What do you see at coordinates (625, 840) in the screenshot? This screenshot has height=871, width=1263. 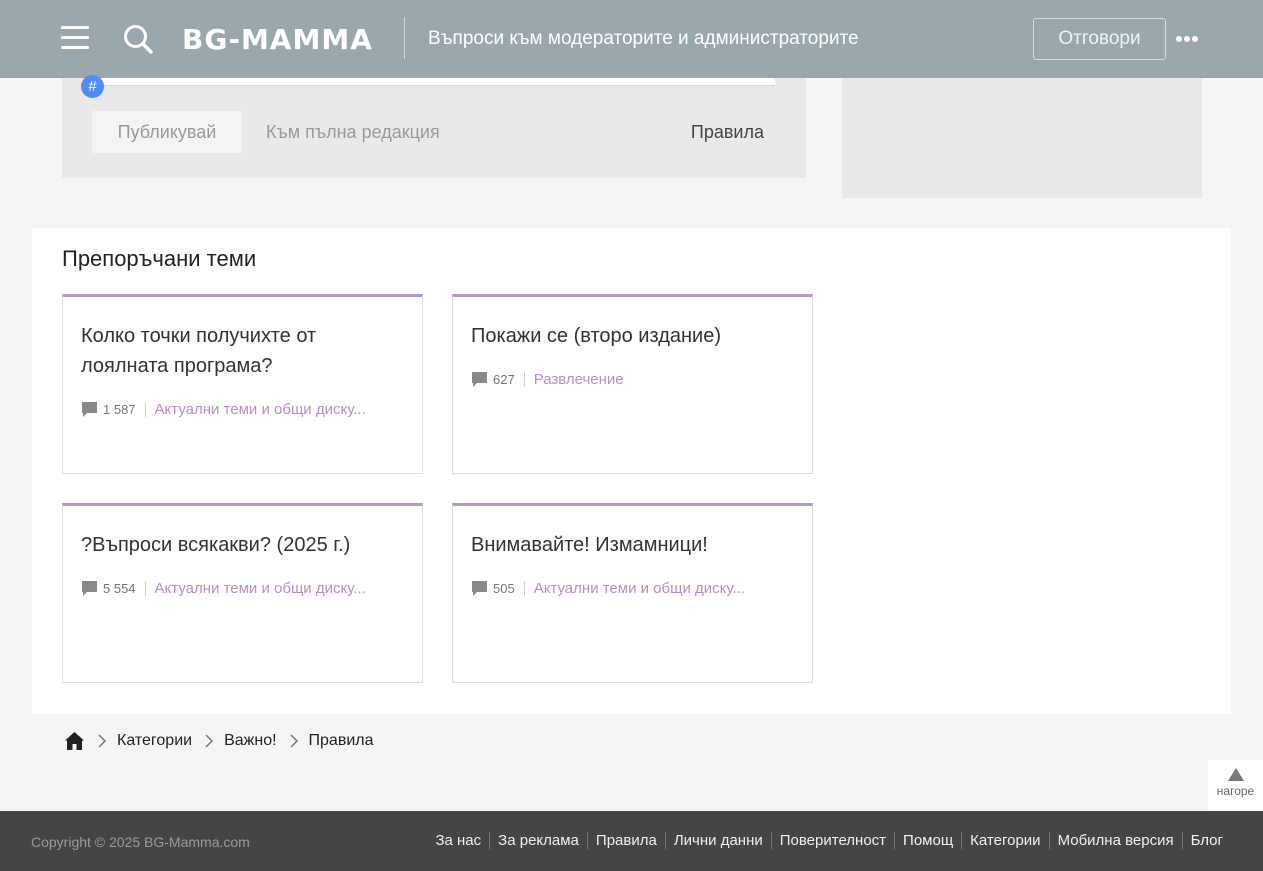 I see `footer-link-rules: Правила` at bounding box center [625, 840].